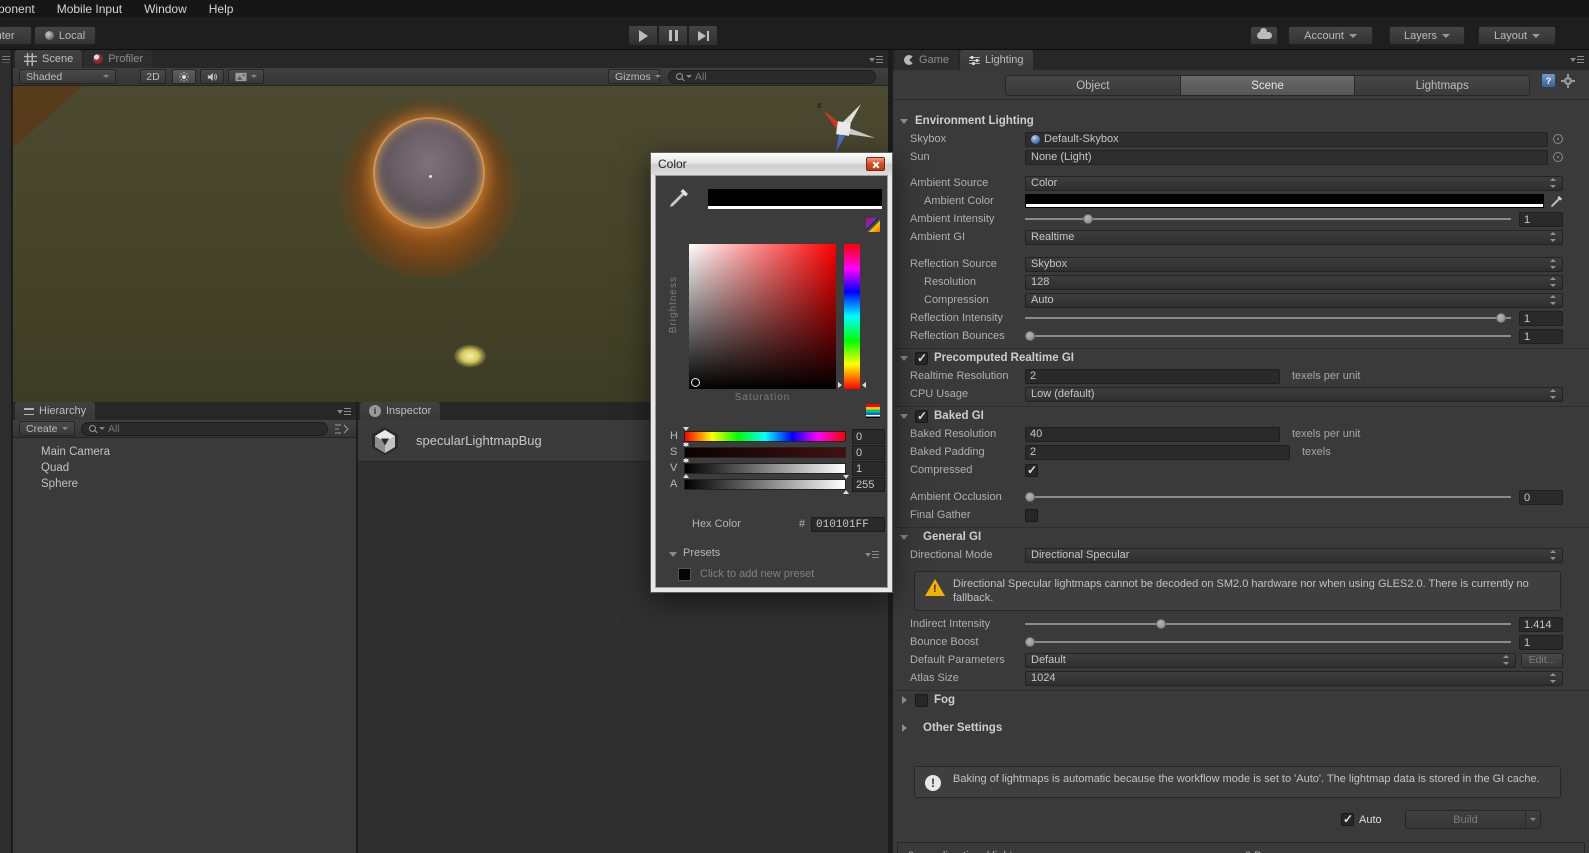 Image resolution: width=1589 pixels, height=853 pixels. What do you see at coordinates (684, 574) in the screenshot?
I see `preset-swatch` at bounding box center [684, 574].